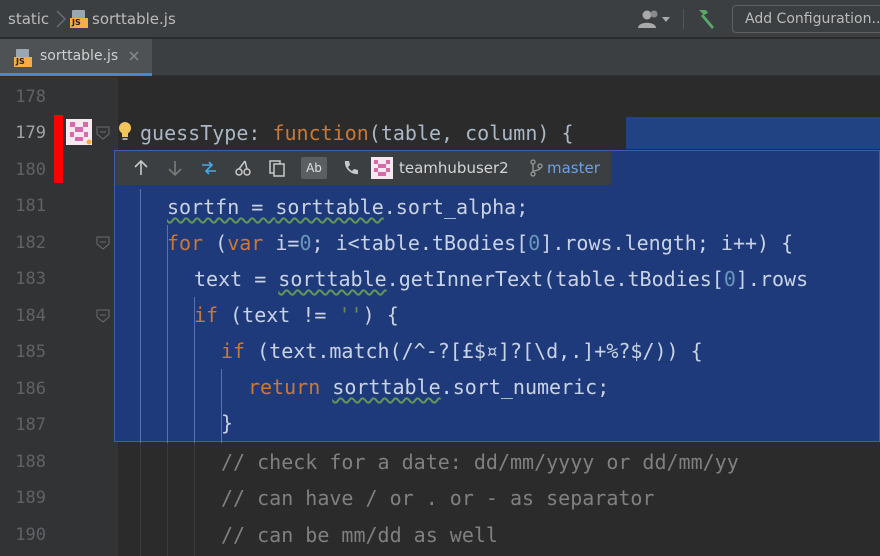 Image resolution: width=880 pixels, height=556 pixels. I want to click on code-line-184: if (text != '') {, so click(296, 315).